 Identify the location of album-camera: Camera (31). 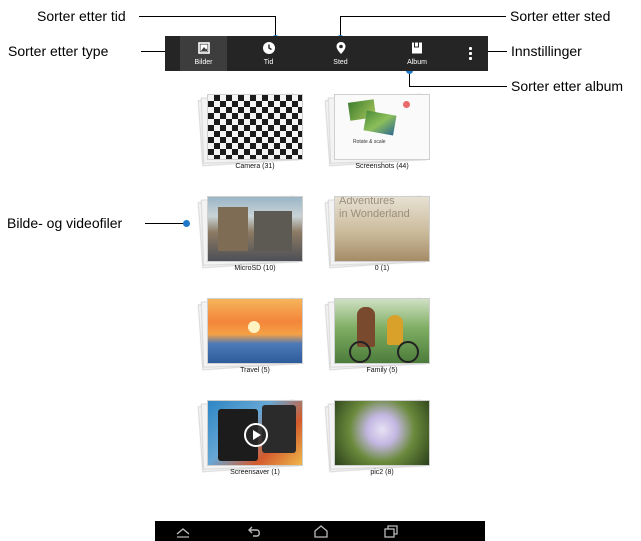
(255, 133).